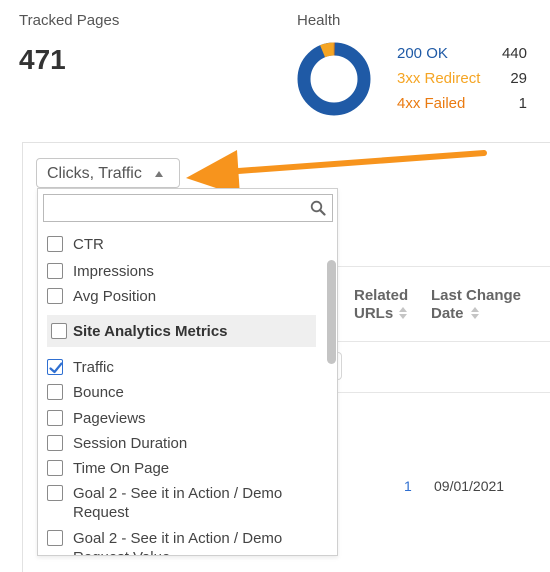 The height and width of the screenshot is (572, 550). Describe the element at coordinates (444, 392) in the screenshot. I see `filter-row-divider` at that location.